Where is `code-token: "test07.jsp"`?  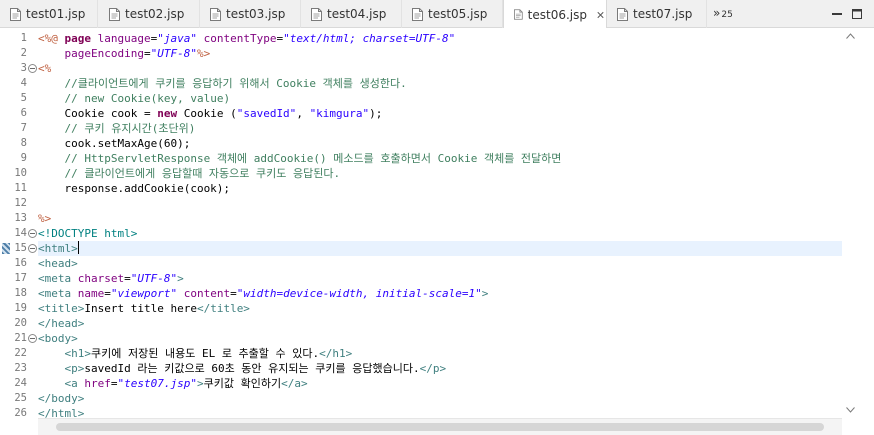 code-token: "test07.jsp" is located at coordinates (157, 383).